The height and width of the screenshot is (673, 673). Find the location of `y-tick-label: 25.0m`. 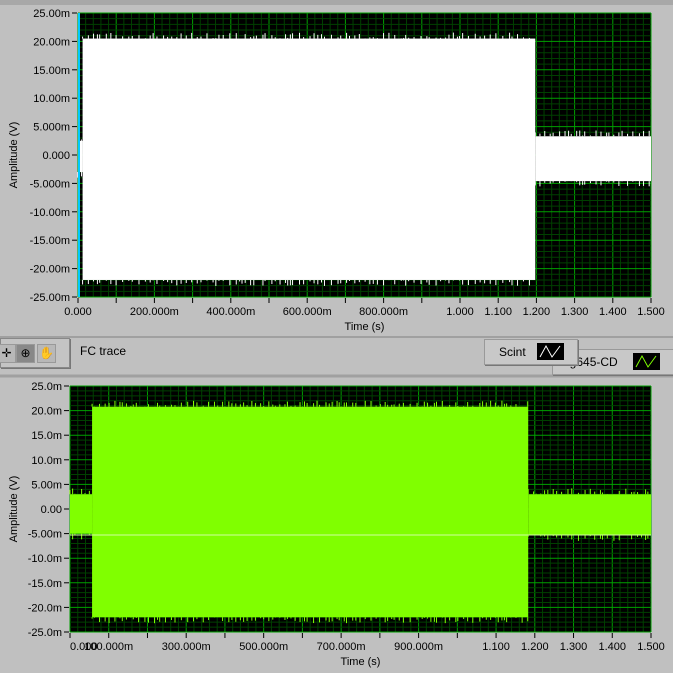

y-tick-label: 25.0m is located at coordinates (46, 387).